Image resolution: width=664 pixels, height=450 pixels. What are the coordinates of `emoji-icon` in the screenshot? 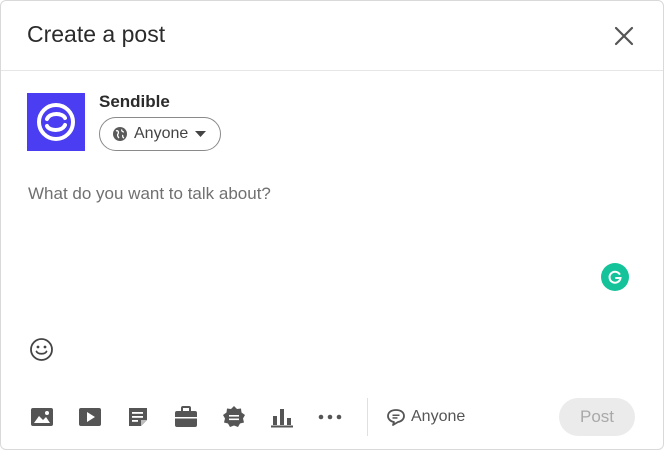 It's located at (41, 349).